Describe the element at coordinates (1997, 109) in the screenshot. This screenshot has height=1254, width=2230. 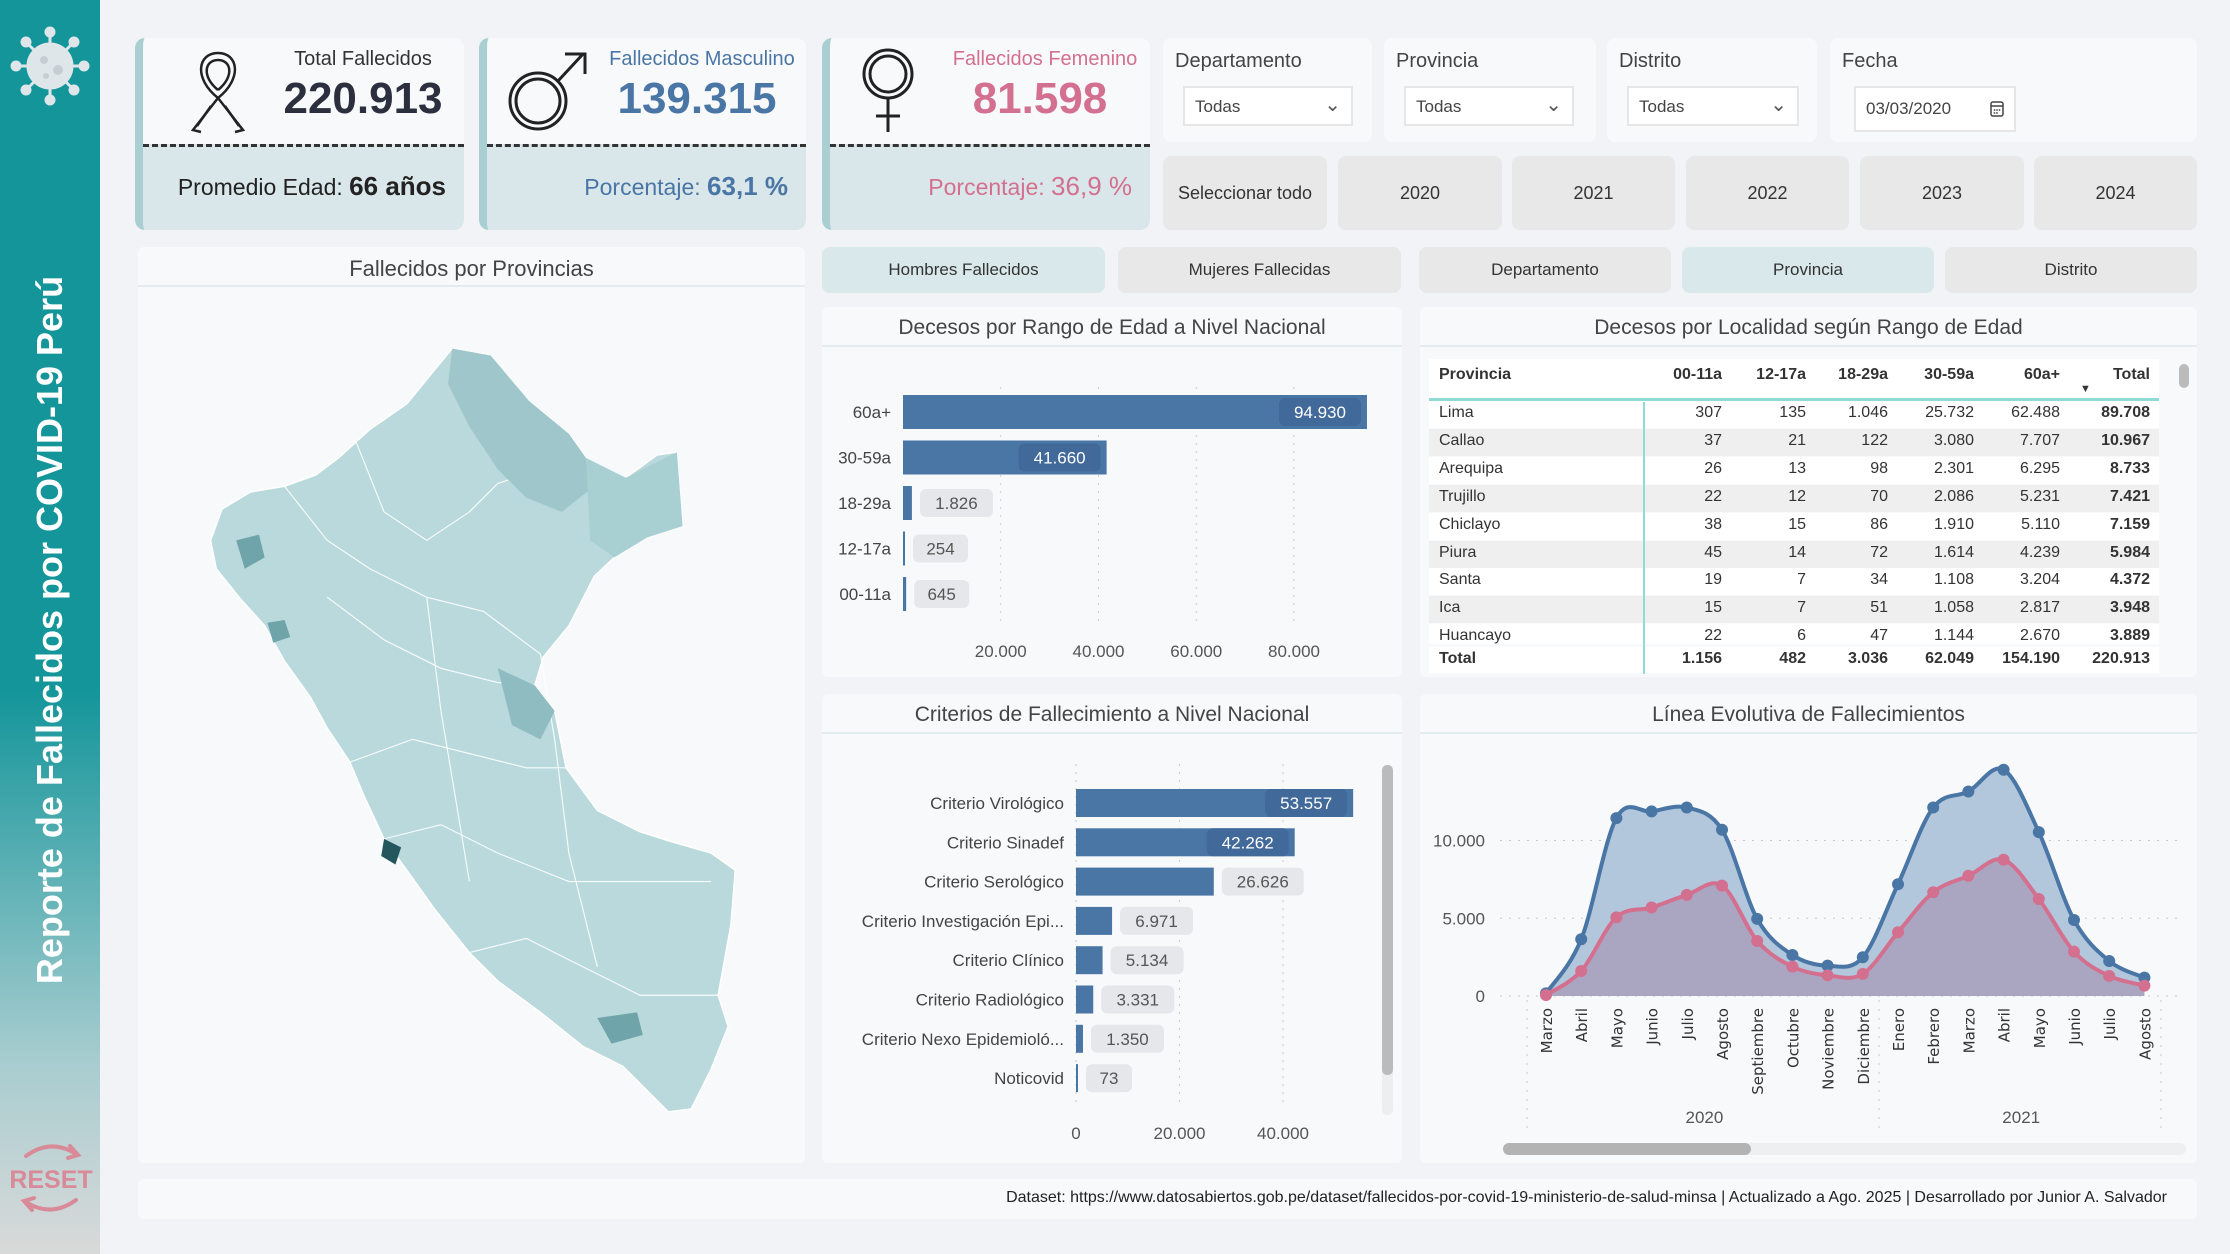
I see `calendar-icon` at that location.